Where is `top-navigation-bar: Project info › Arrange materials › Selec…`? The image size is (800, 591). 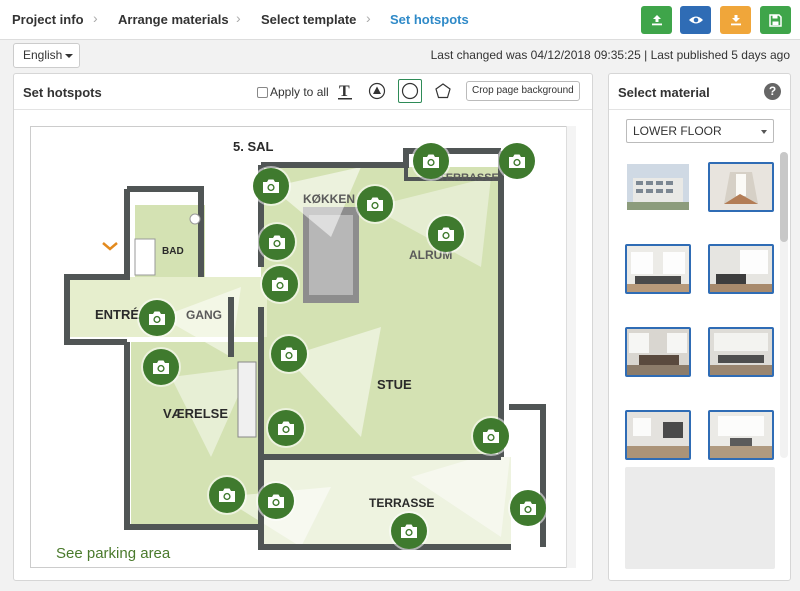 top-navigation-bar: Project info › Arrange materials › Selec… is located at coordinates (400, 20).